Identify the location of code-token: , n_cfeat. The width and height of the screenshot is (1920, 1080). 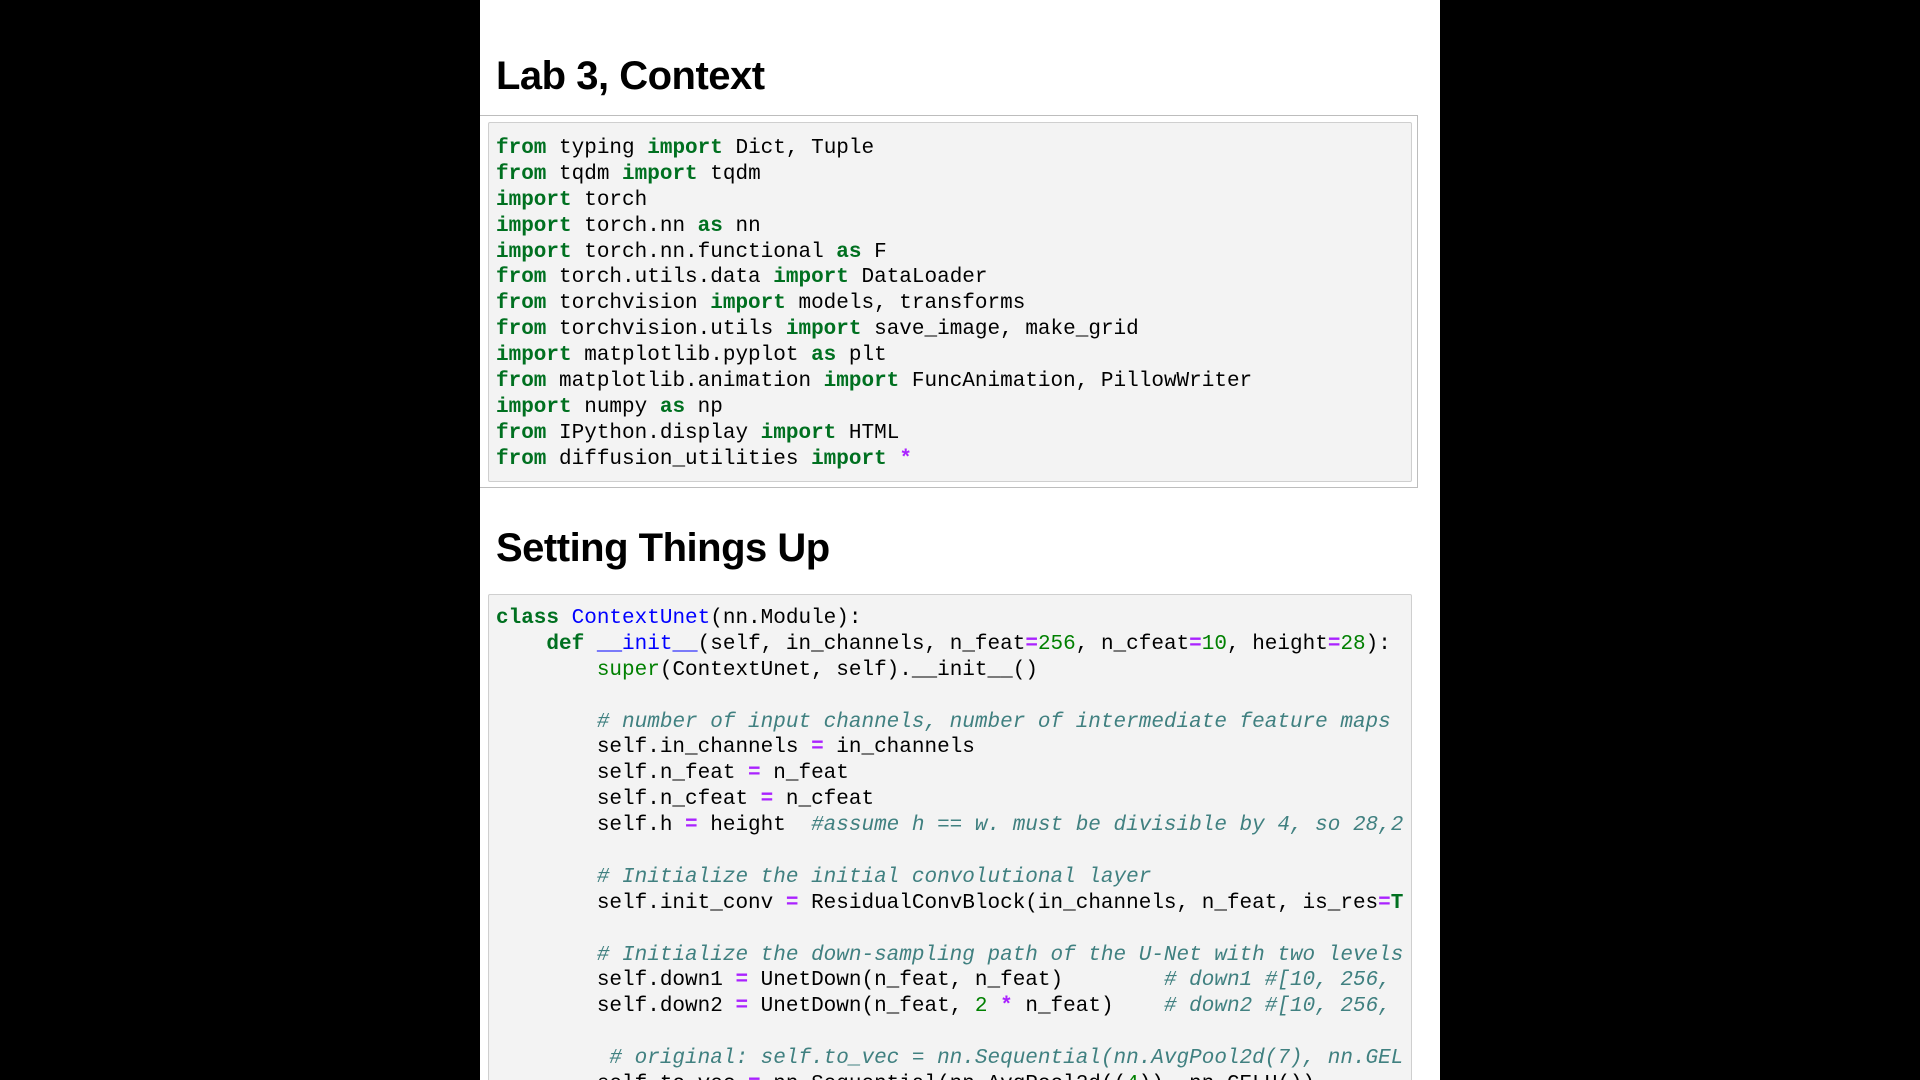
(1132, 644).